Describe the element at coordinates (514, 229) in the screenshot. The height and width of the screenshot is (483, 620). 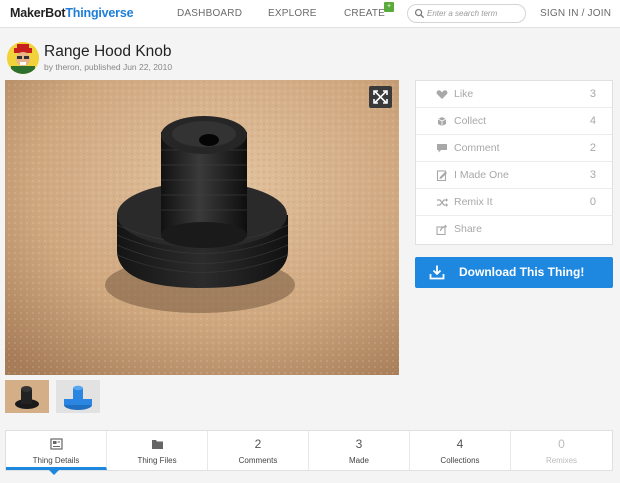
I see `share-button: Share` at that location.